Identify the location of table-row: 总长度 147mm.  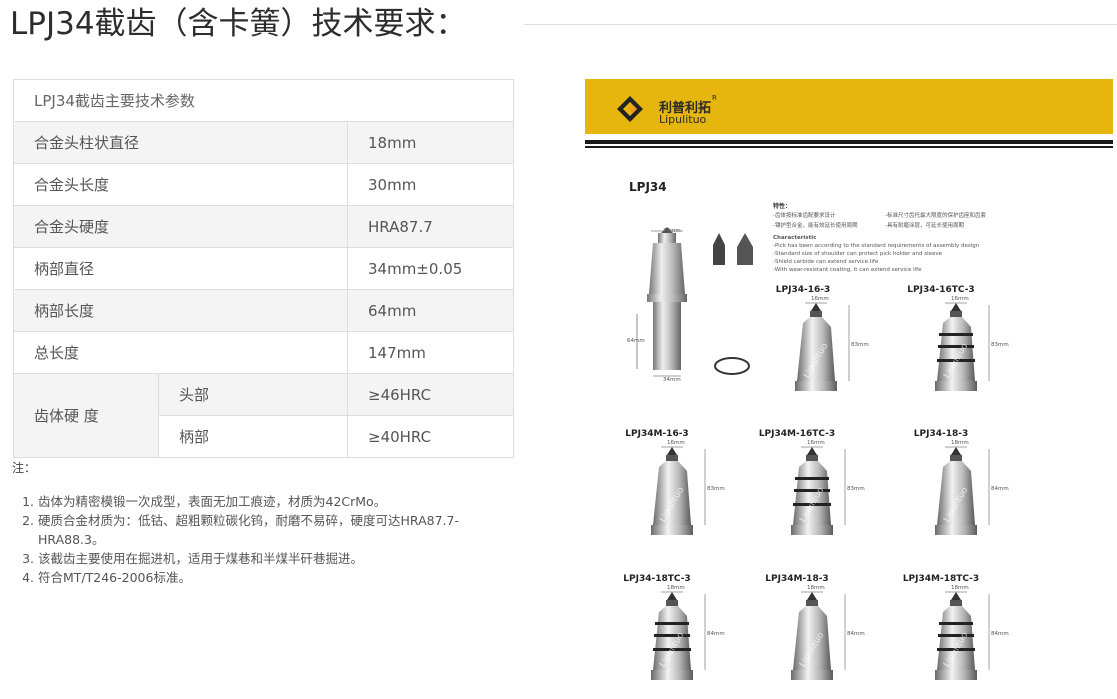
(263, 352).